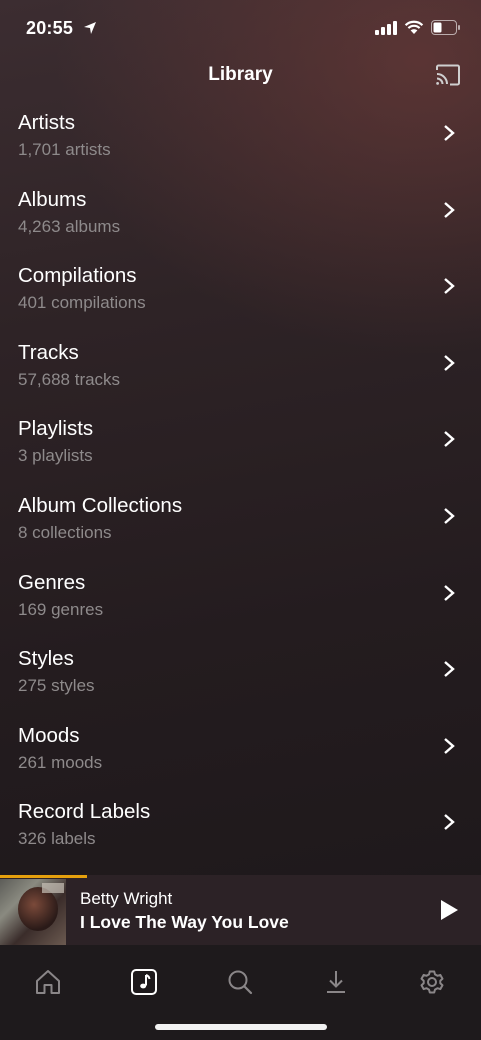  Describe the element at coordinates (84, 812) in the screenshot. I see `item-title: Record Labels` at that location.